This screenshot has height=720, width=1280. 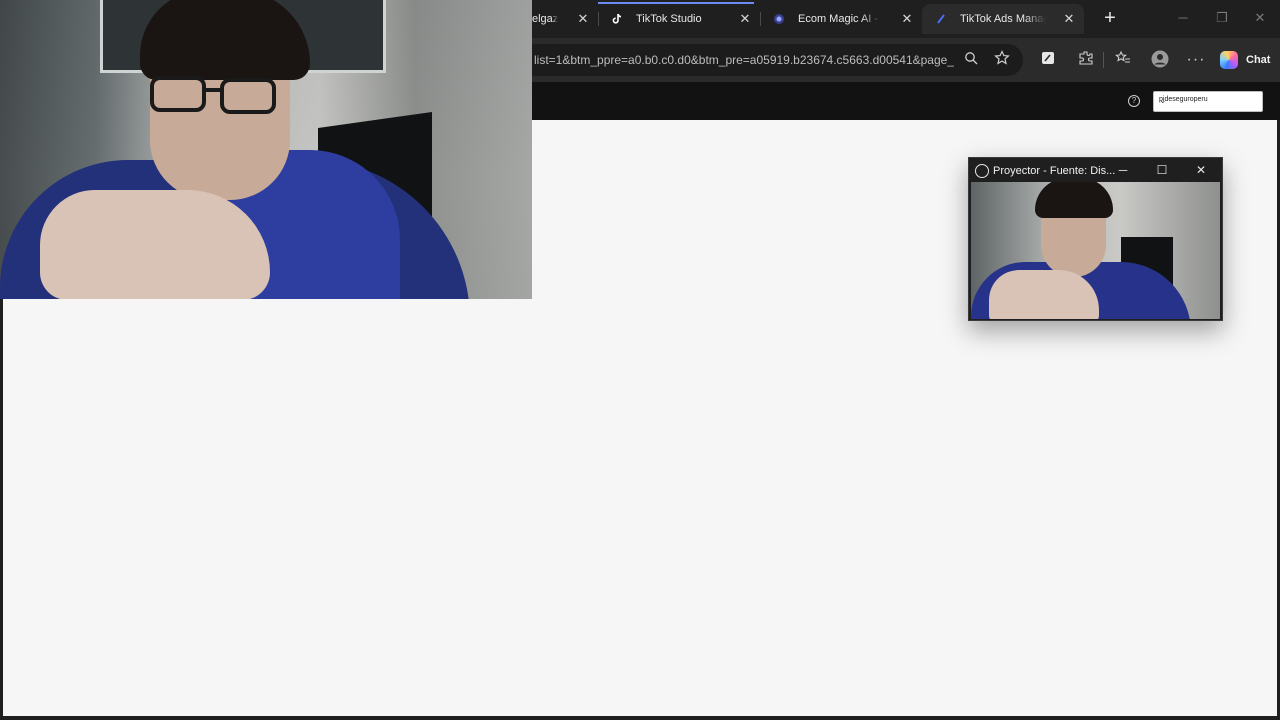 What do you see at coordinates (1048, 60) in the screenshot?
I see `extension-icon` at bounding box center [1048, 60].